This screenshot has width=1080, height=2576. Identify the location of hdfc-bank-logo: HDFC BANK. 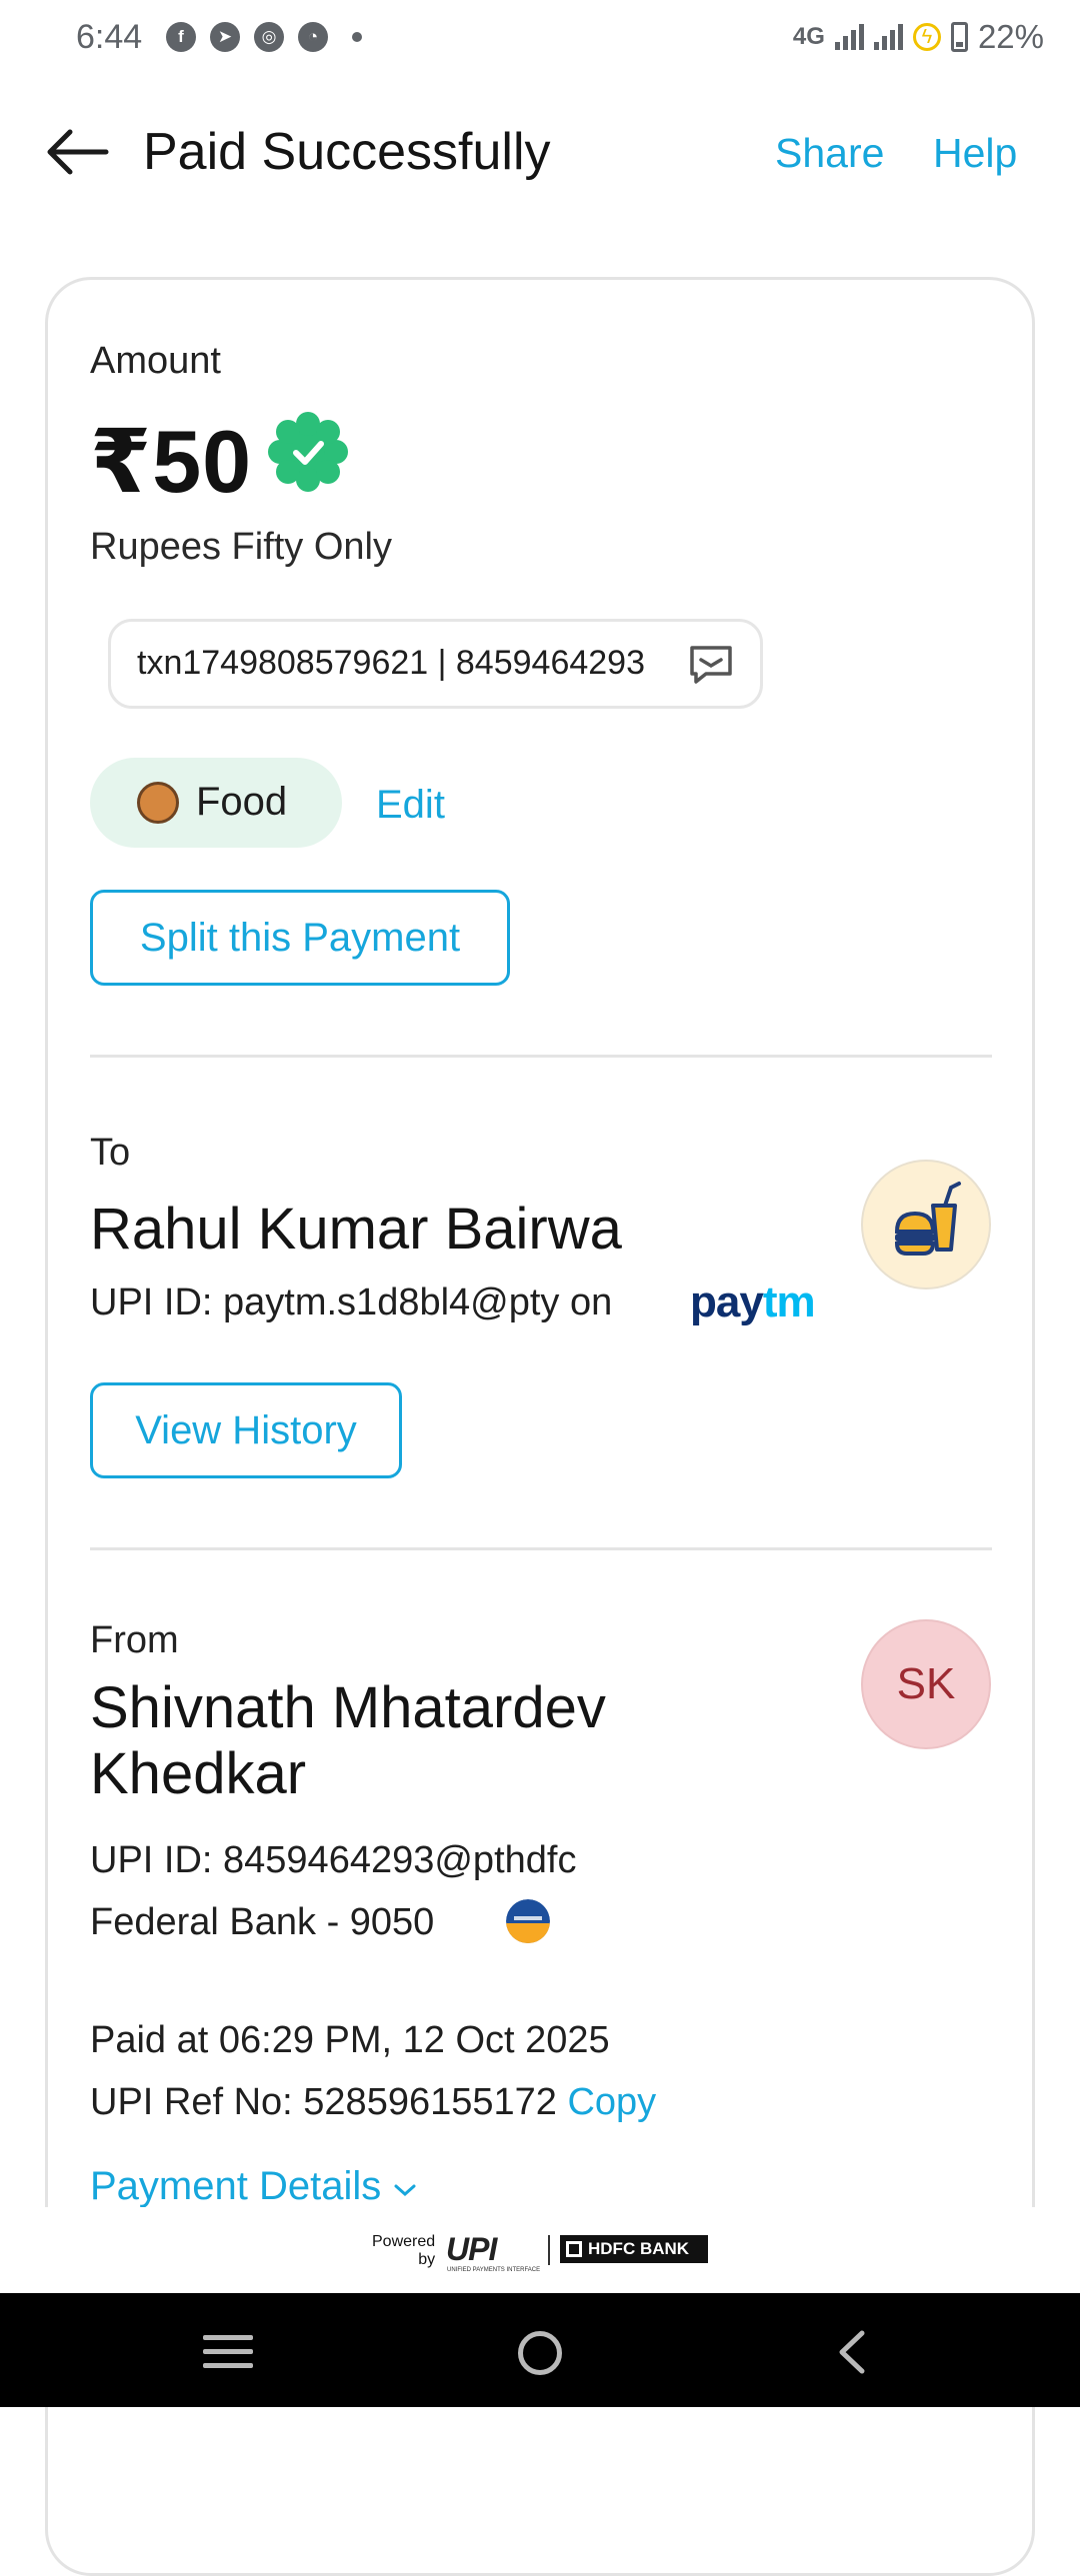
(634, 2249).